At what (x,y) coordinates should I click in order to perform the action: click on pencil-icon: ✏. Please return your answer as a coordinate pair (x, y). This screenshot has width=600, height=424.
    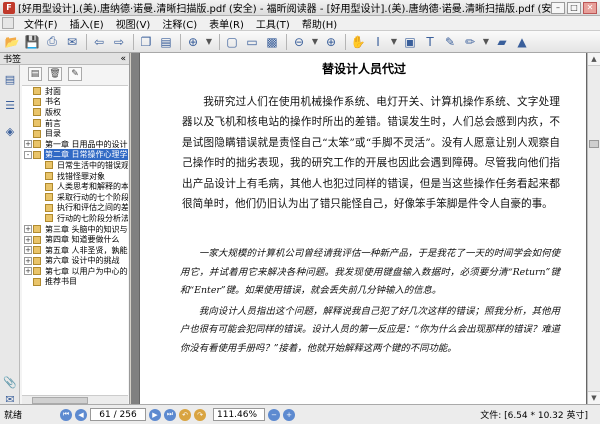
    Looking at the image, I should click on (470, 42).